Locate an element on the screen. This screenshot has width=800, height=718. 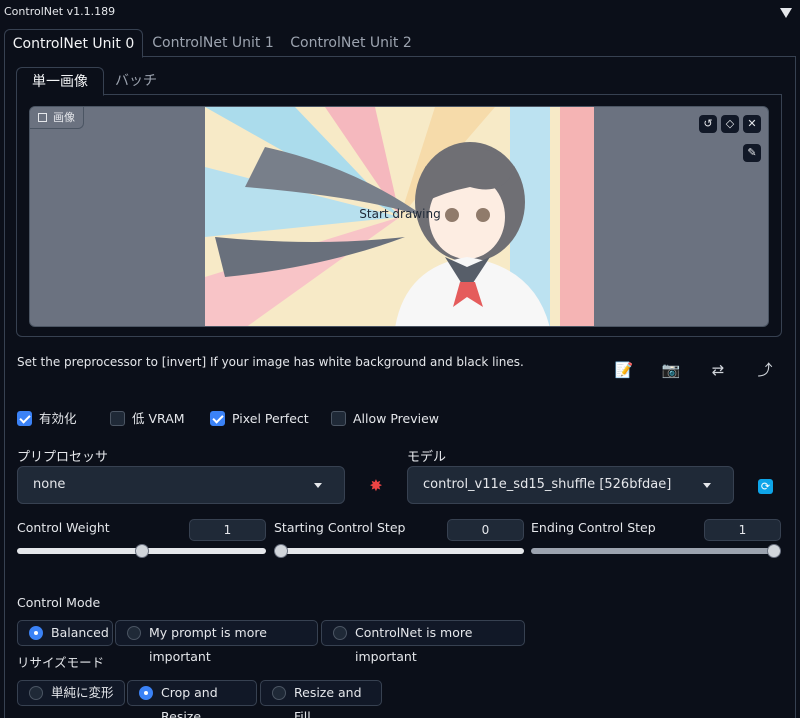
canvas-label: 画像 is located at coordinates (57, 118).